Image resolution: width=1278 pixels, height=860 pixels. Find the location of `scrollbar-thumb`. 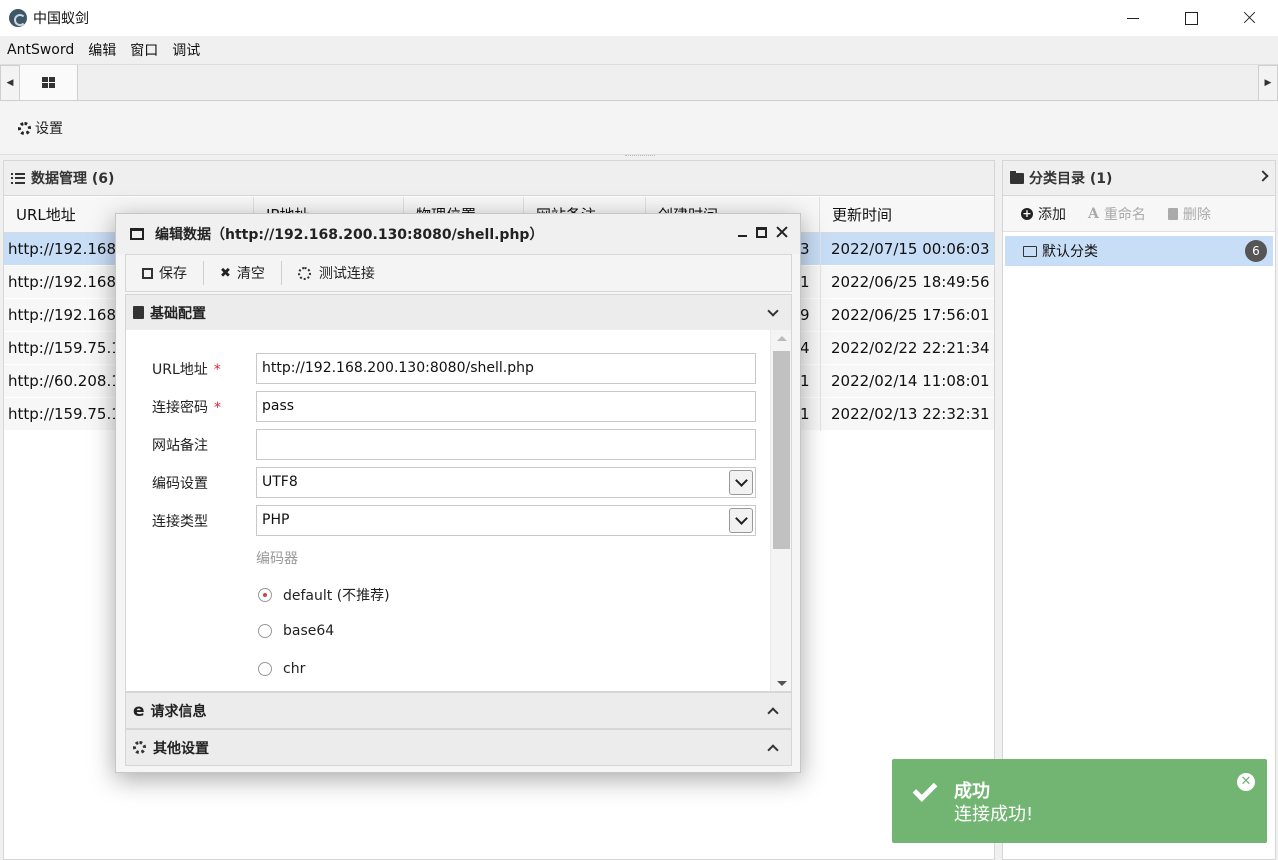

scrollbar-thumb is located at coordinates (781, 450).